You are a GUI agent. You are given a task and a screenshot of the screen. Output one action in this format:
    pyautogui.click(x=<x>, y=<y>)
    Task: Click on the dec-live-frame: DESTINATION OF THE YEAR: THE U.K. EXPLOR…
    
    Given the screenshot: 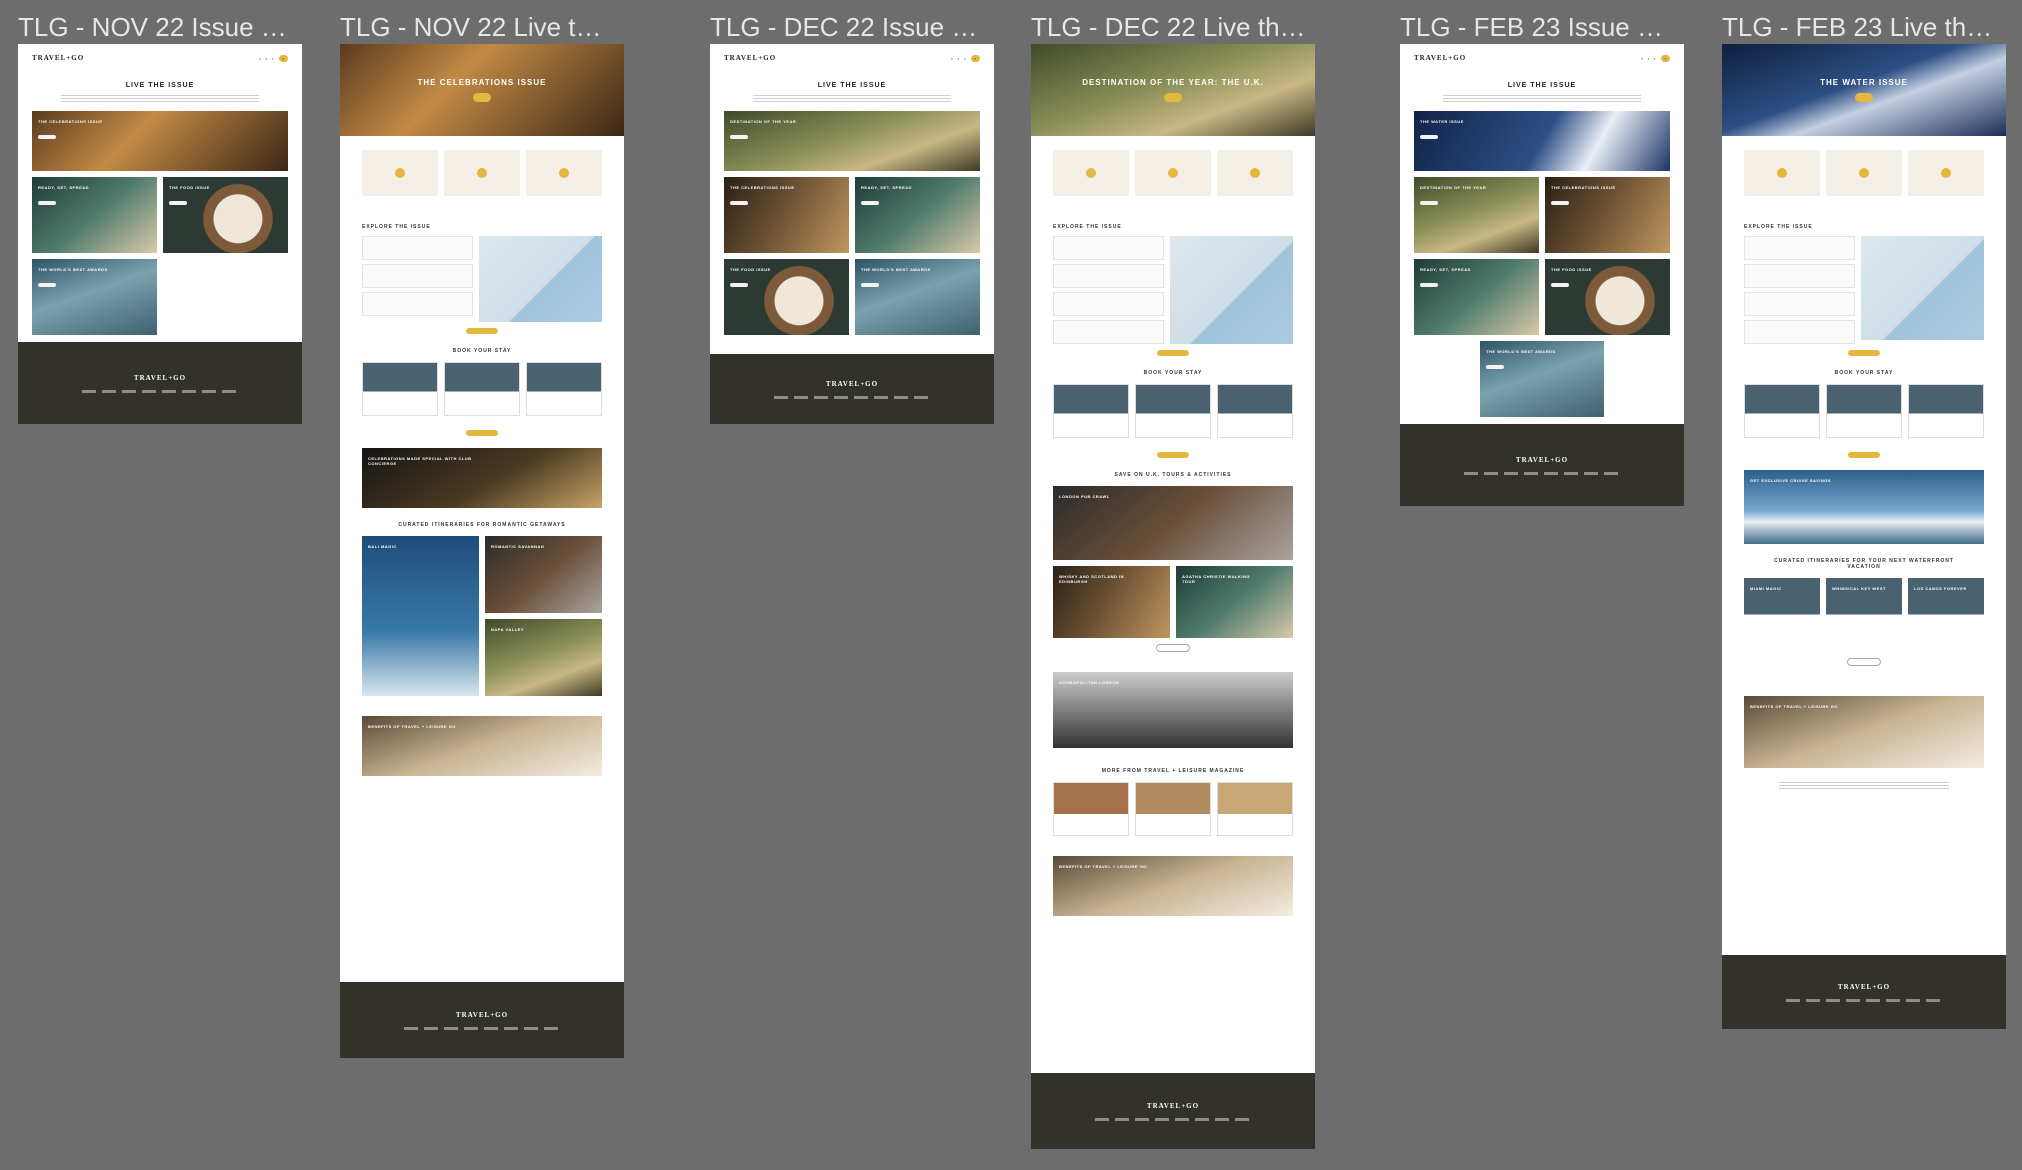 What is the action you would take?
    pyautogui.click(x=1173, y=596)
    